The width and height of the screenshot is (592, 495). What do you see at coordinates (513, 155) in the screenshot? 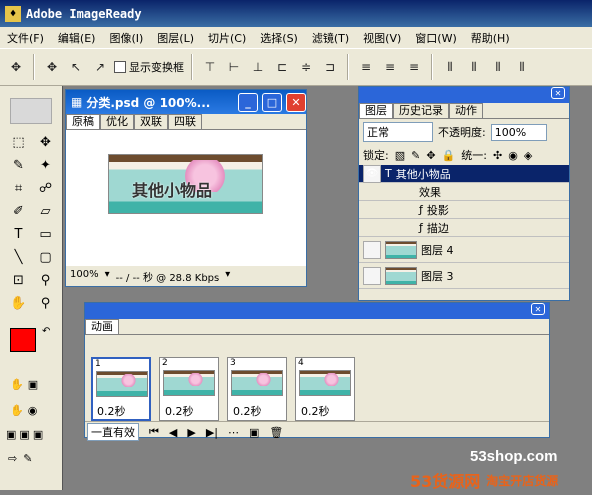
I see `unify-visibility-icon: ◉` at bounding box center [513, 155].